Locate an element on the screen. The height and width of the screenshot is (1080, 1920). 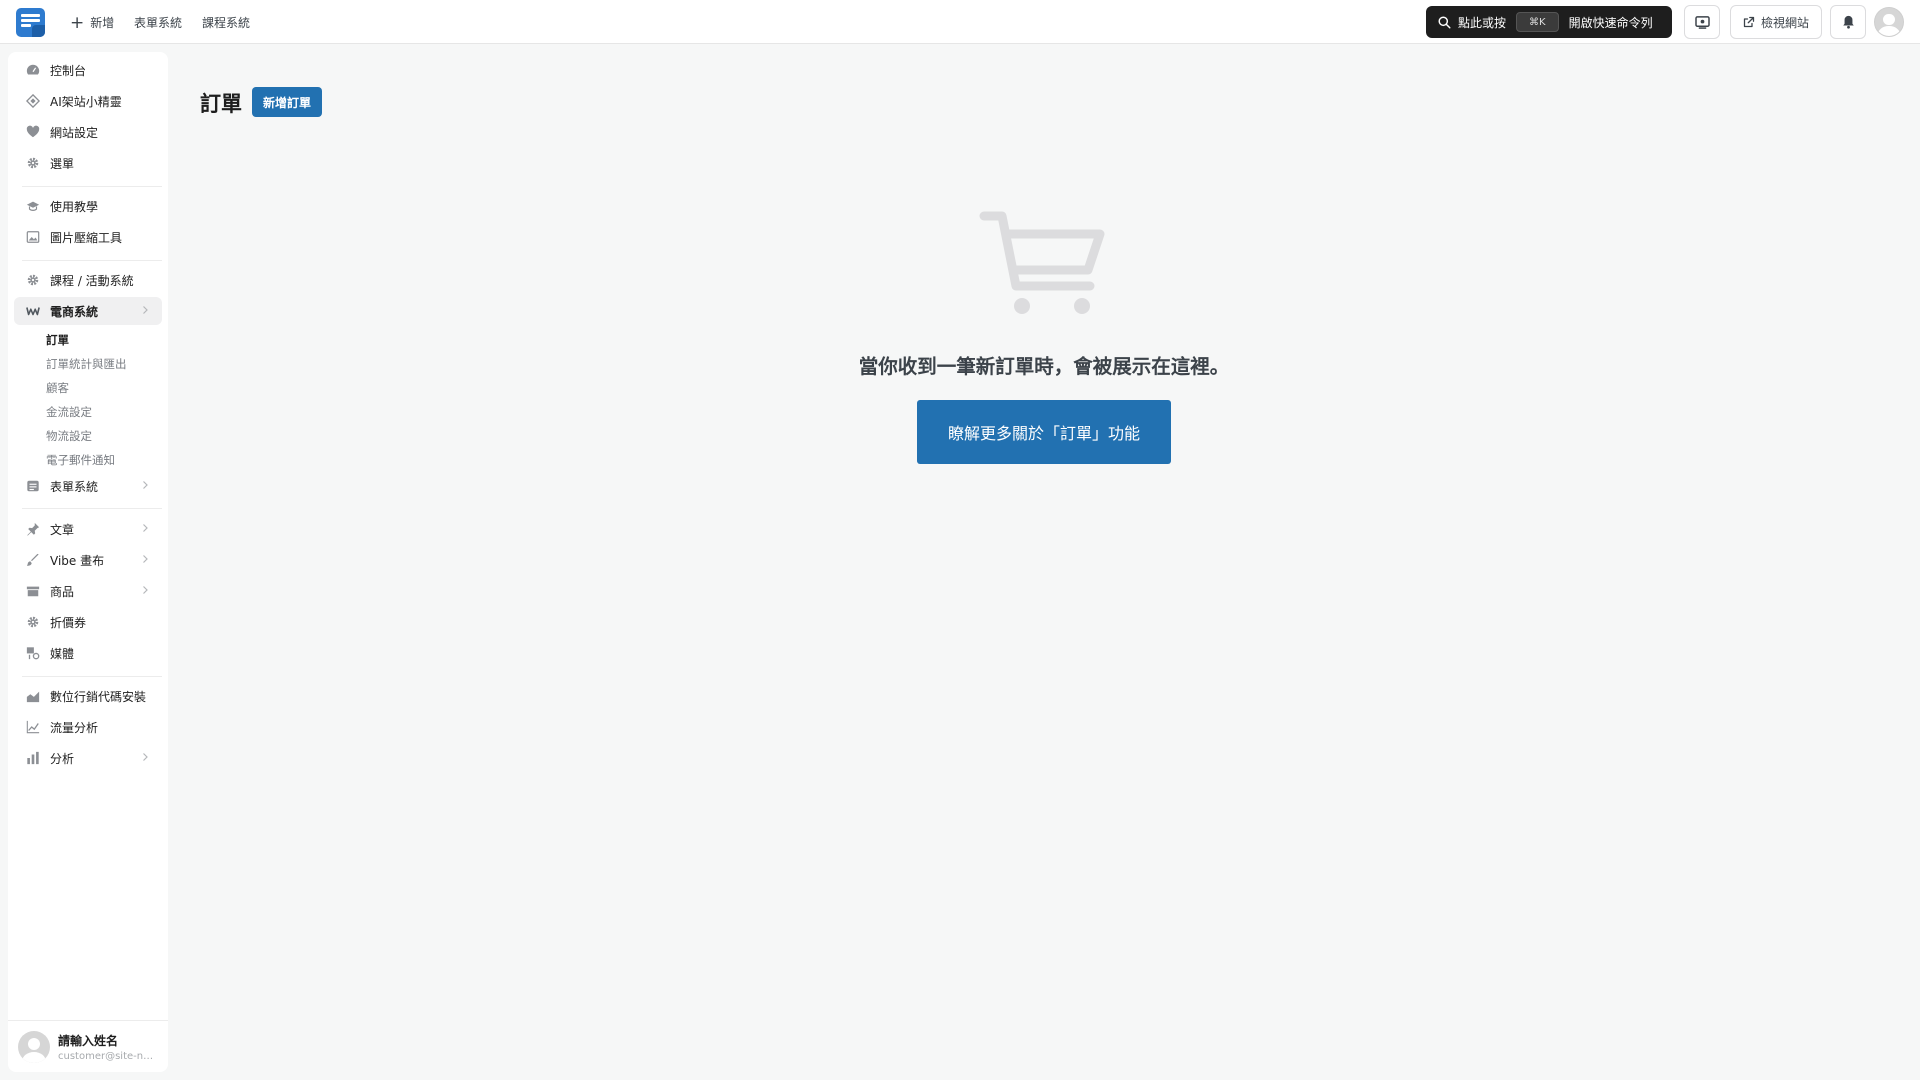
forms-system-link: 表單系統 is located at coordinates (158, 22).